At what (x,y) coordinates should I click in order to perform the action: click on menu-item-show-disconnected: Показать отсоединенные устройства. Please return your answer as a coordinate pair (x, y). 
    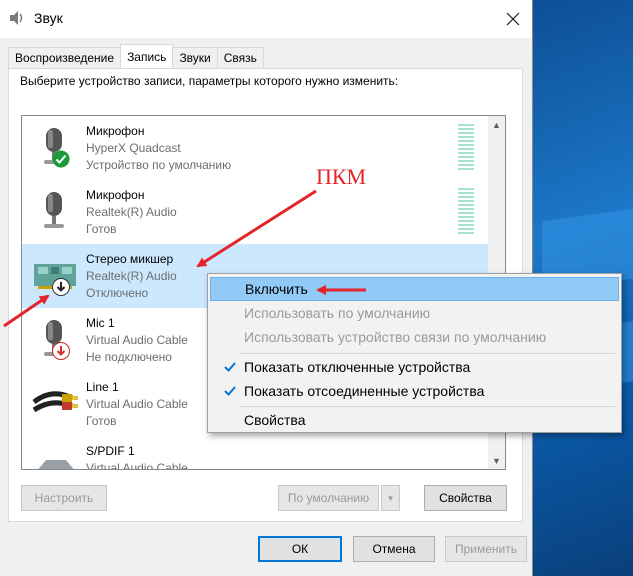
    Looking at the image, I should click on (414, 392).